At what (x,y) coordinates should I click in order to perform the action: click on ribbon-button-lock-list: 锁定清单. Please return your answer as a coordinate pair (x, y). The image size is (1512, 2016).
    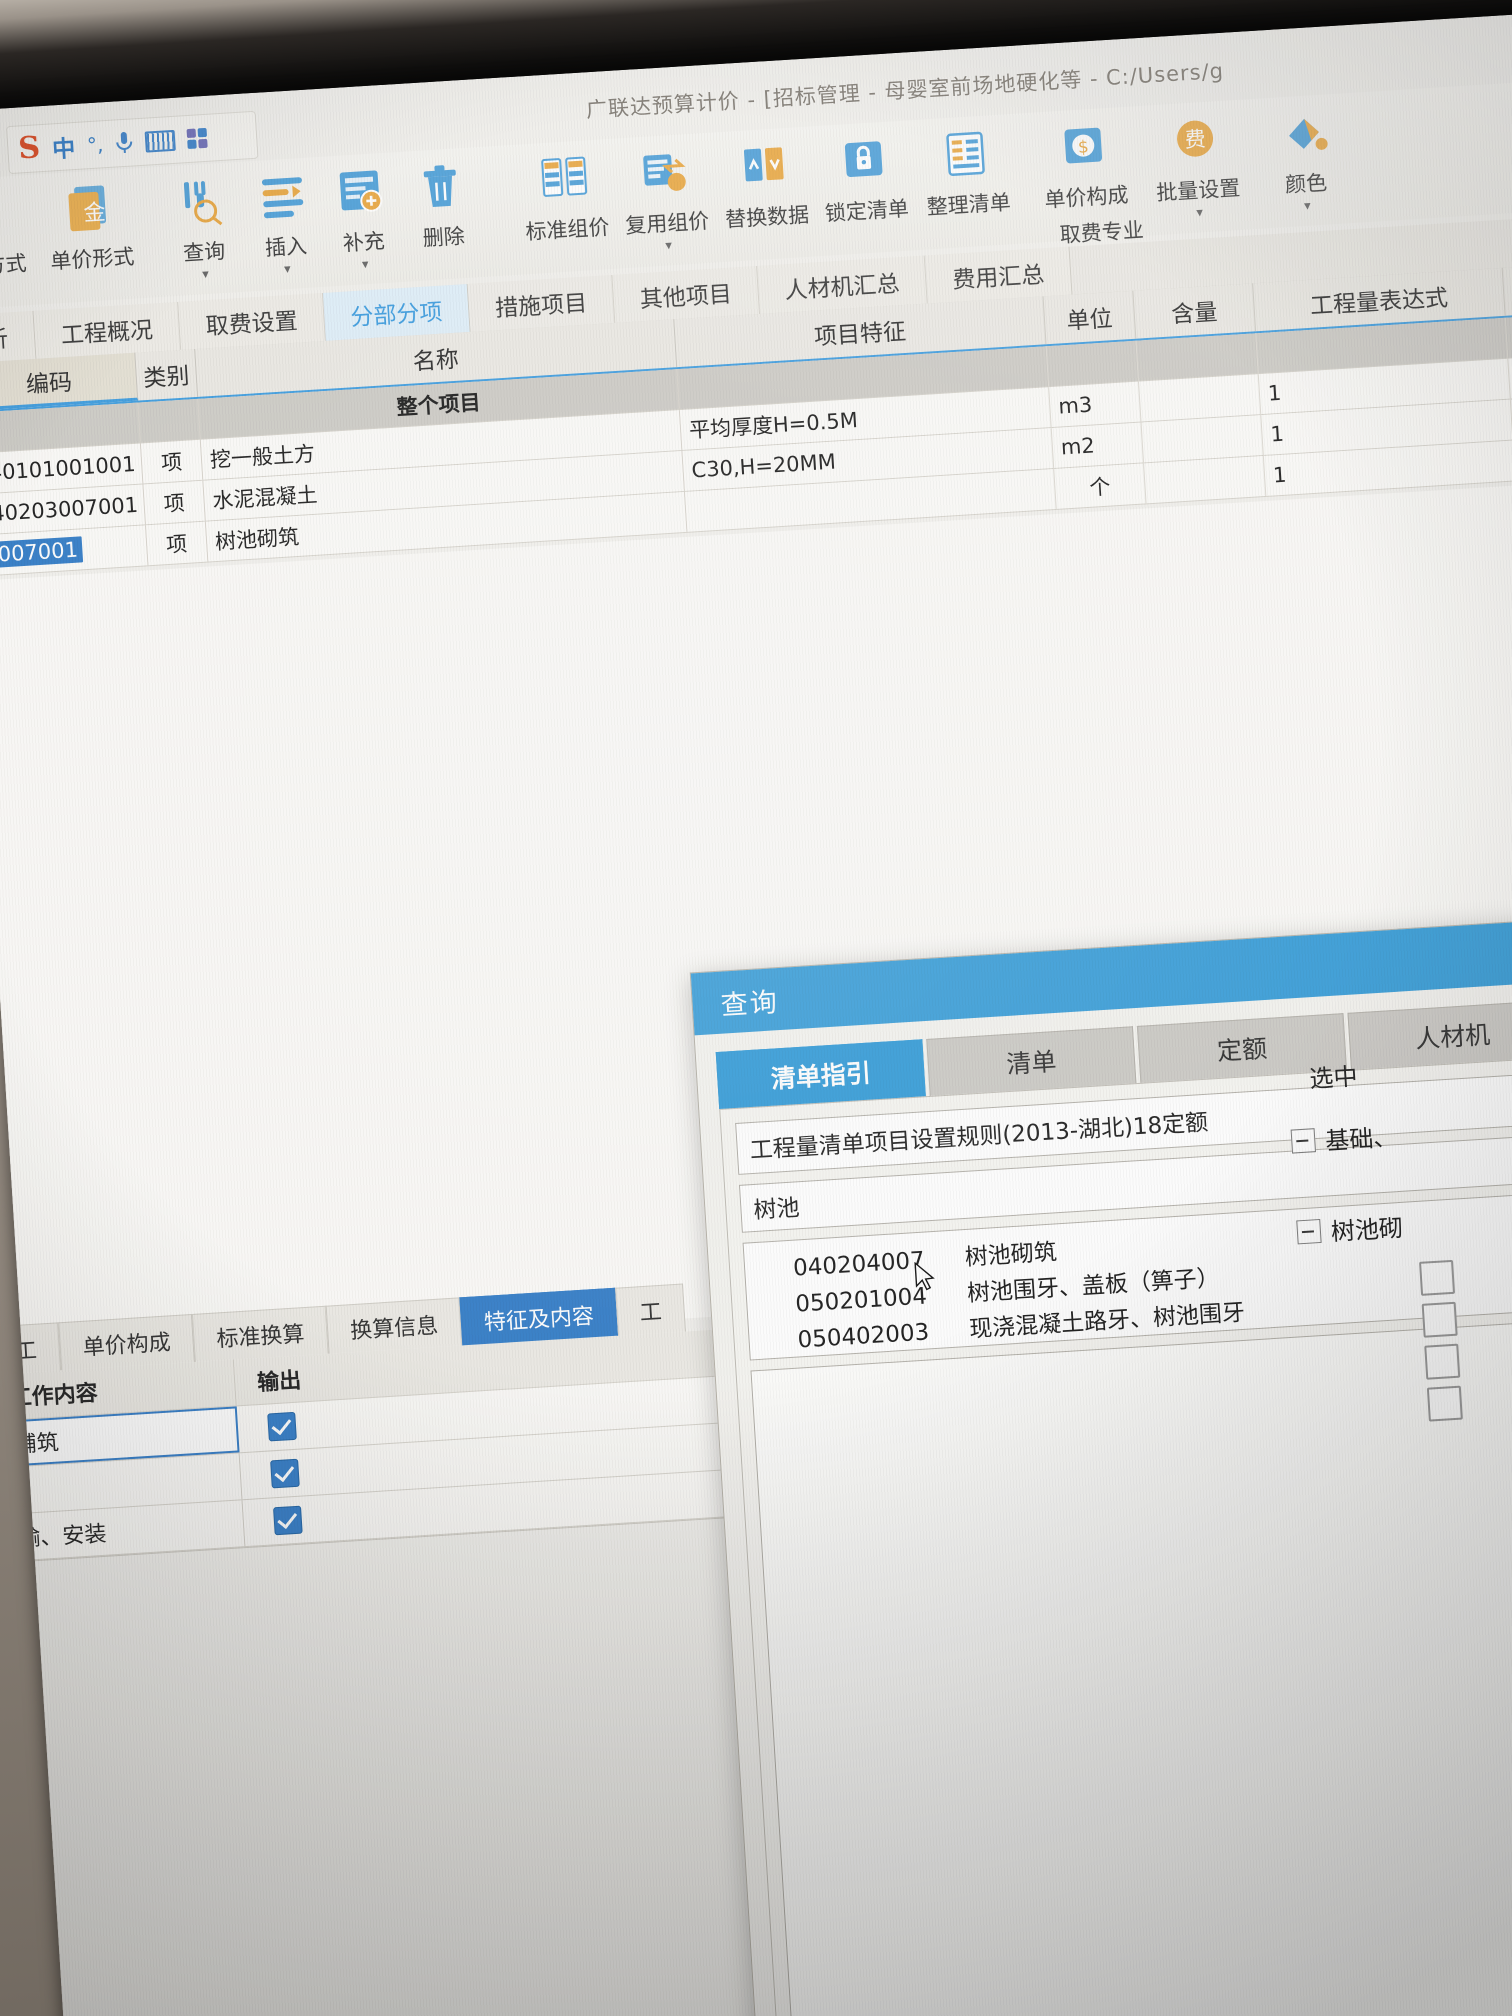
    Looking at the image, I should click on (865, 177).